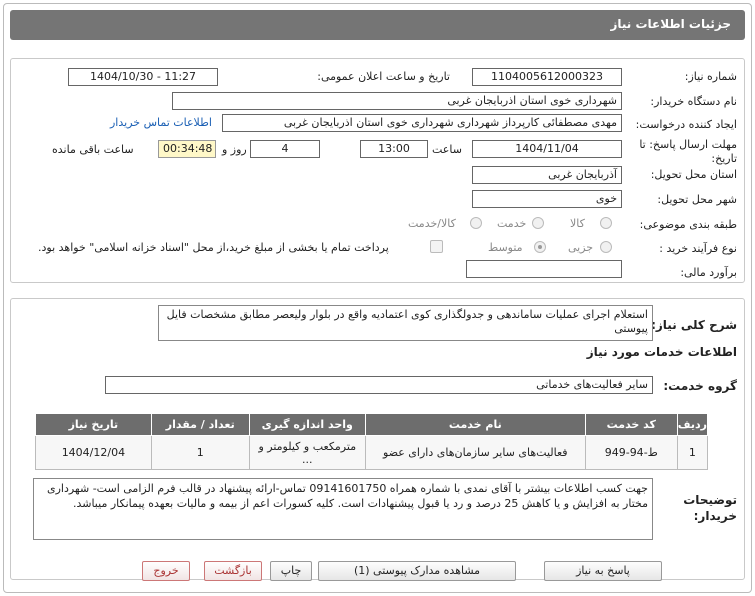 This screenshot has height=596, width=755. What do you see at coordinates (447, 149) in the screenshot?
I see `time-label: ساعت` at bounding box center [447, 149].